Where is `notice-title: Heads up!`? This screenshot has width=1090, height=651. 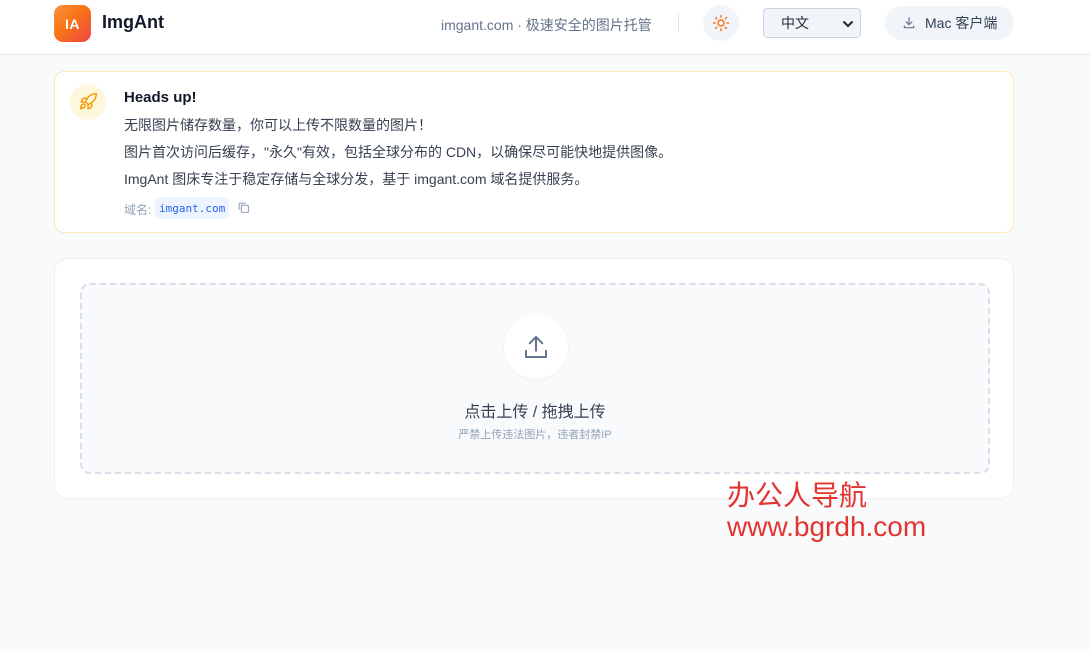
notice-title: Heads up! is located at coordinates (160, 97).